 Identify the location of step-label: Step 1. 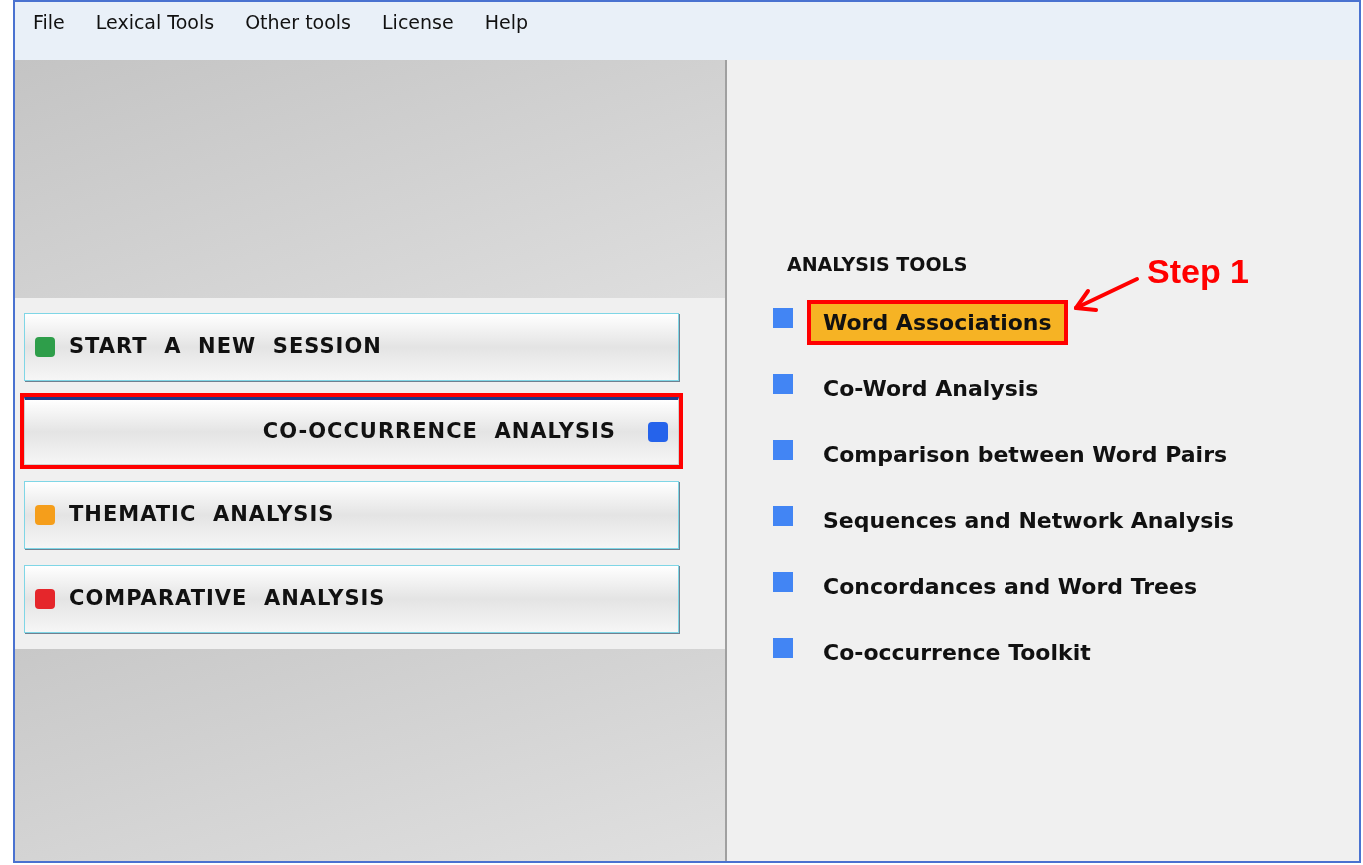
(1198, 271).